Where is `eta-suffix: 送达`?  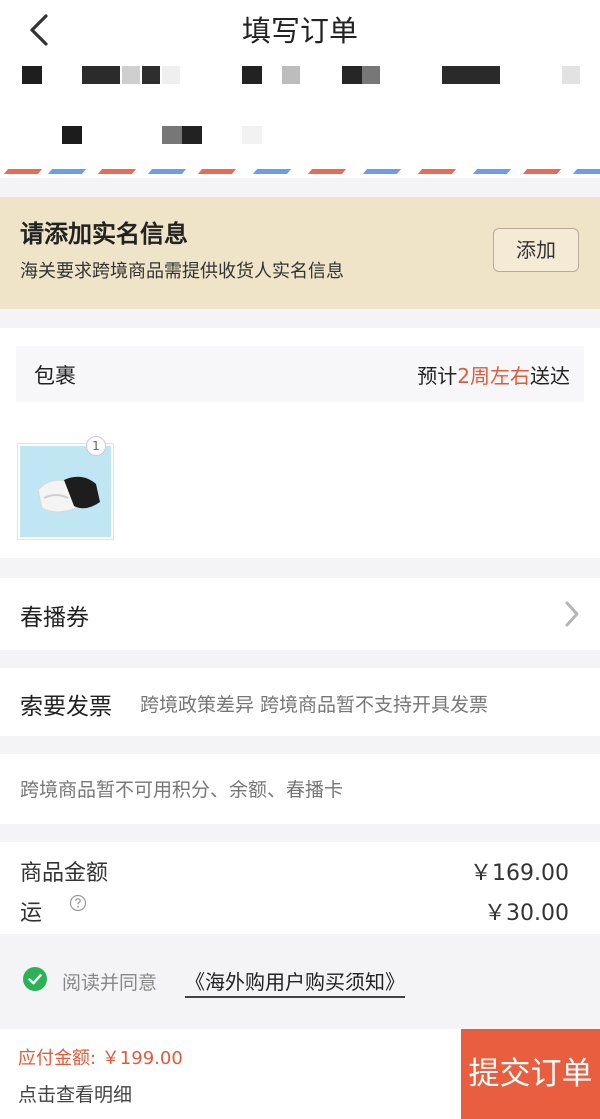
eta-suffix: 送达 is located at coordinates (550, 376).